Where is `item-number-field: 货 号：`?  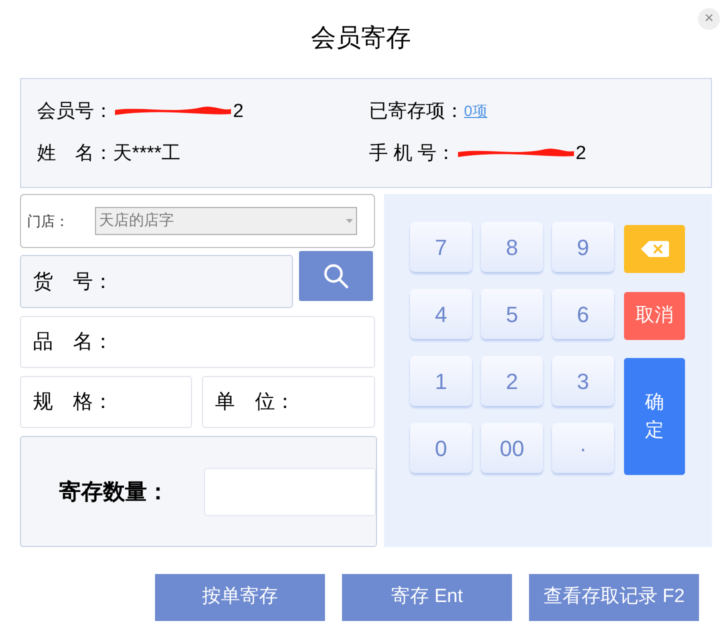
item-number-field: 货 号： is located at coordinates (156, 281).